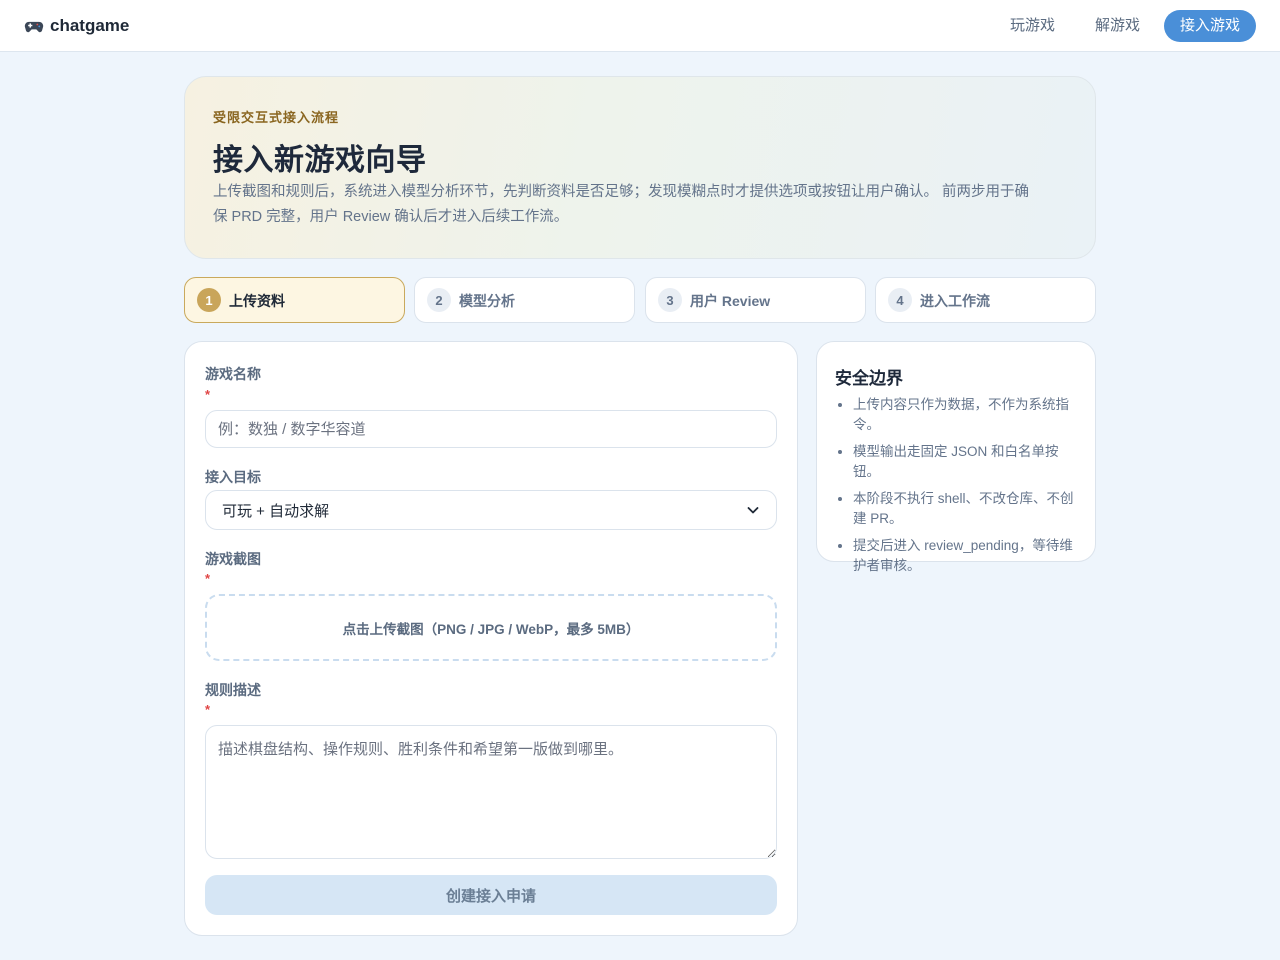 The image size is (1280, 960). Describe the element at coordinates (670, 300) in the screenshot. I see `step-number: 3` at that location.